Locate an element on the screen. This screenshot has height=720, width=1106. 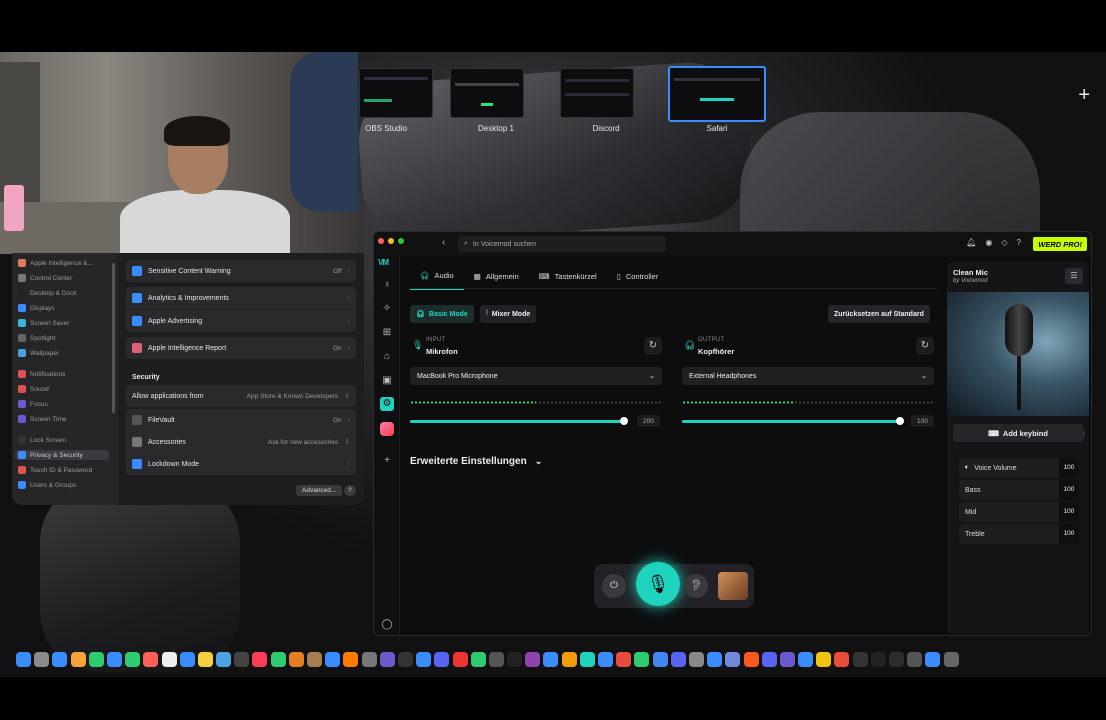
tab-controller: ▯ Controller is located at coordinates (638, 279).